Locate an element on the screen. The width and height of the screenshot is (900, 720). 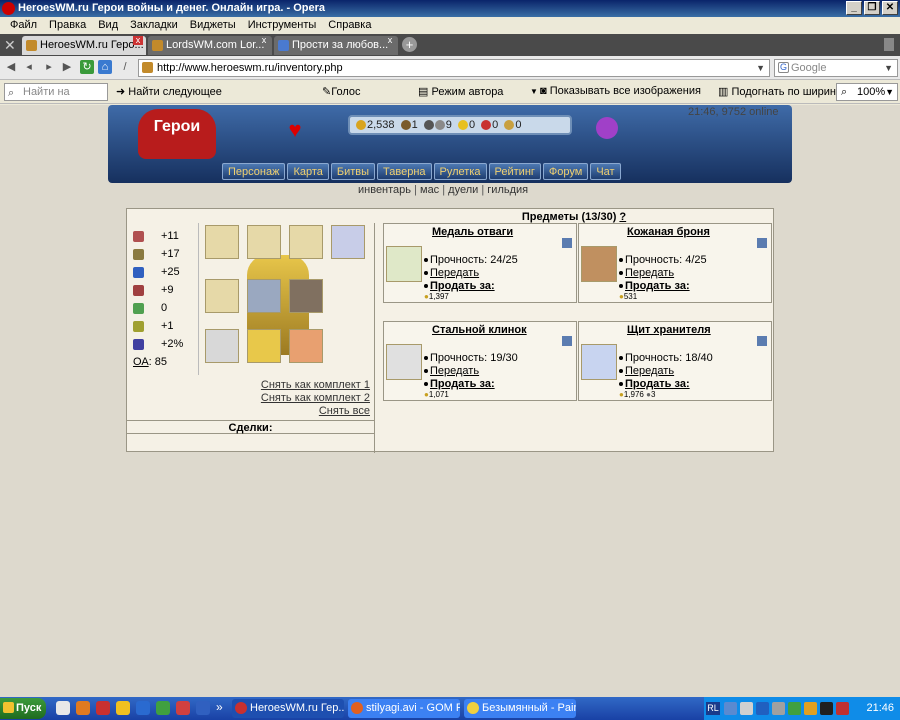
menu-view: Вид is located at coordinates (108, 25).